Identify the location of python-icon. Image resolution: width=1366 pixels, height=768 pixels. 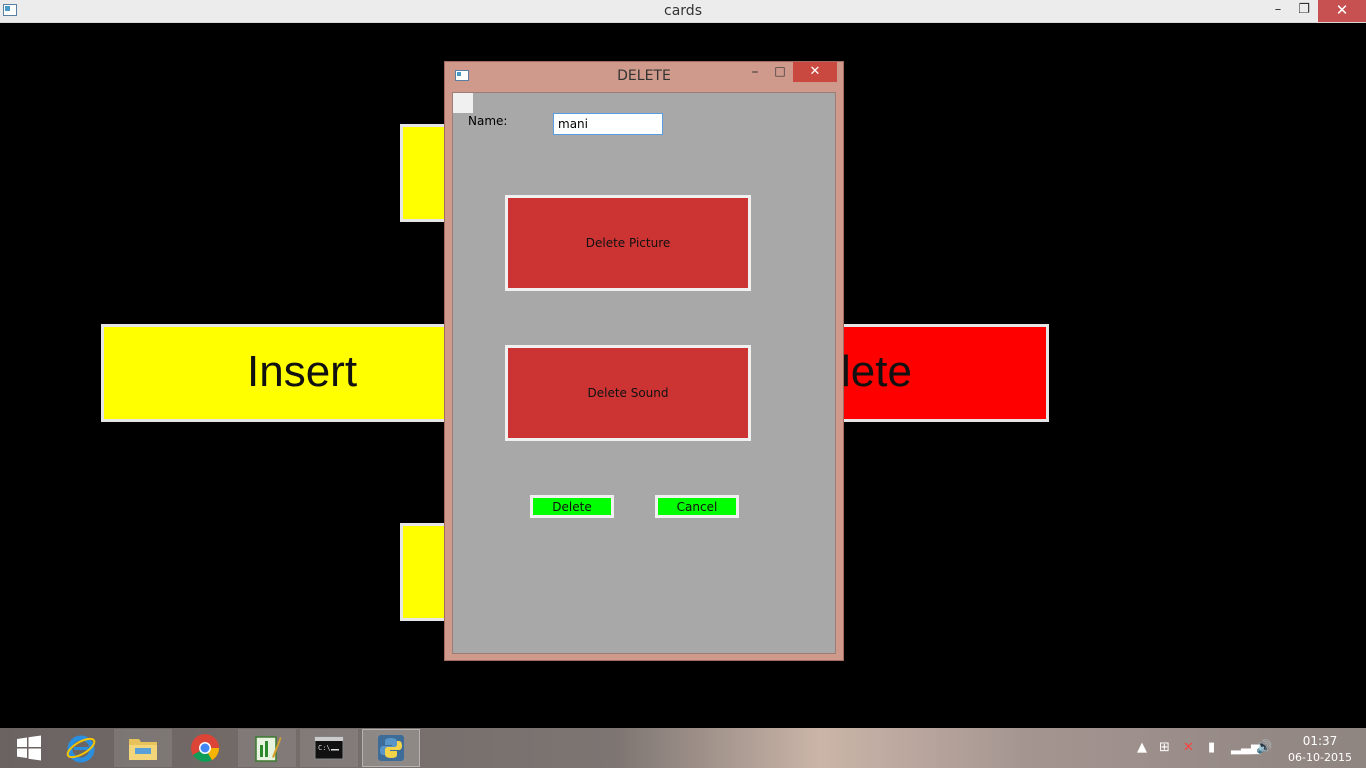
(391, 748).